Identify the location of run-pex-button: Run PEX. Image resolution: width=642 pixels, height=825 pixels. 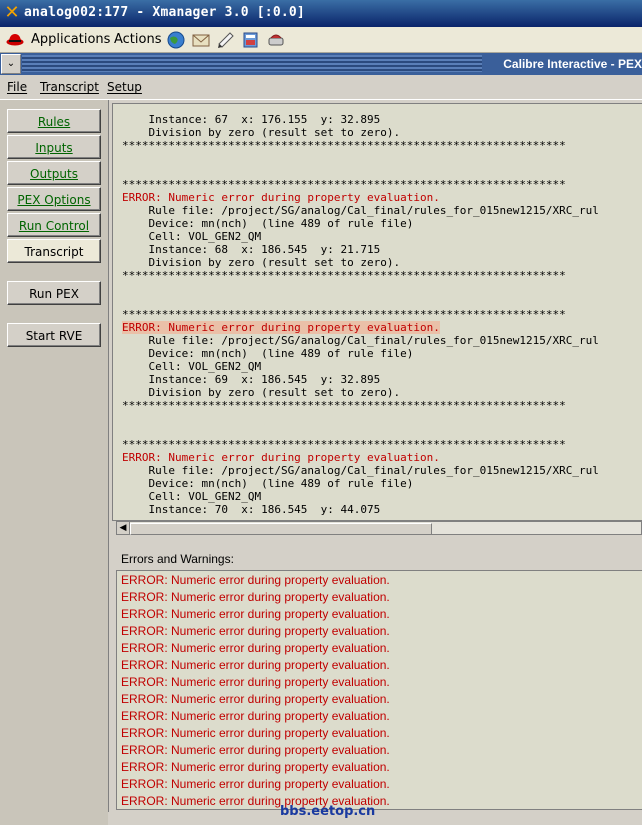
(54, 293).